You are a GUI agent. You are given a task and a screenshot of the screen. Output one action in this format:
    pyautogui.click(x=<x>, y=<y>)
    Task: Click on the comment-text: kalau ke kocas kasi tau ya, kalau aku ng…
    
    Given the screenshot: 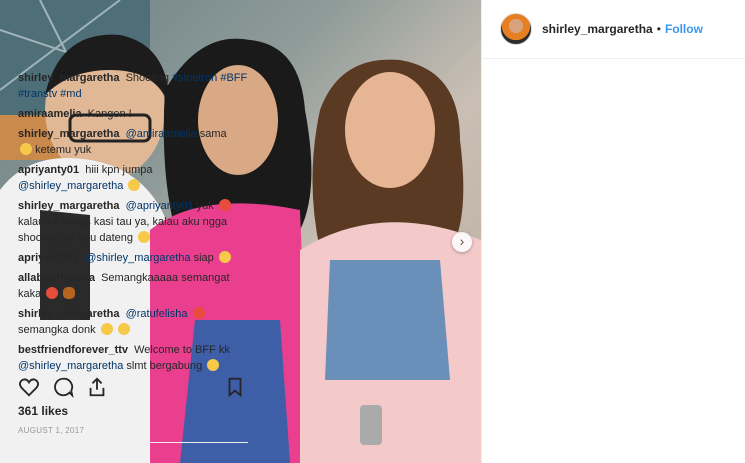 What is the action you would take?
    pyautogui.click(x=123, y=230)
    